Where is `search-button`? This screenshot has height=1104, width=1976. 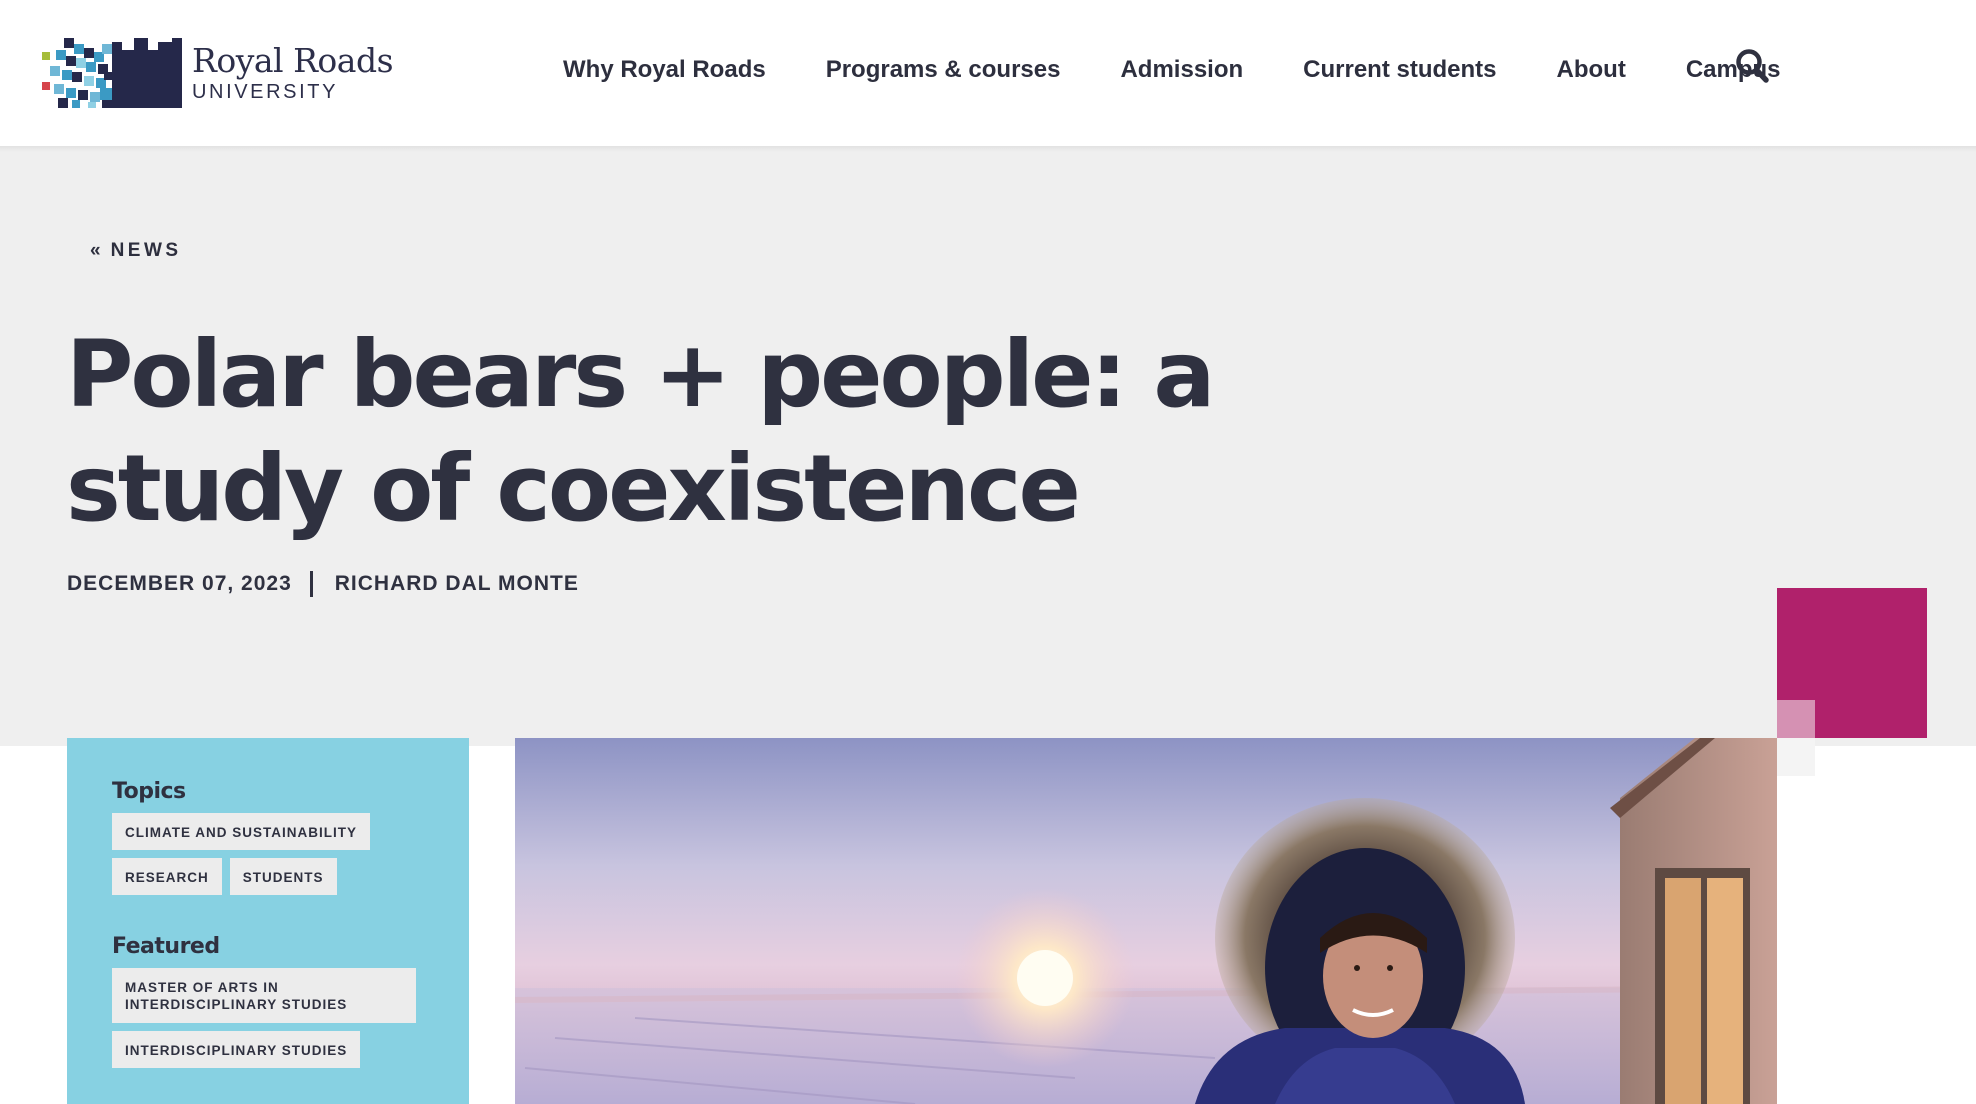
search-button is located at coordinates (1752, 66).